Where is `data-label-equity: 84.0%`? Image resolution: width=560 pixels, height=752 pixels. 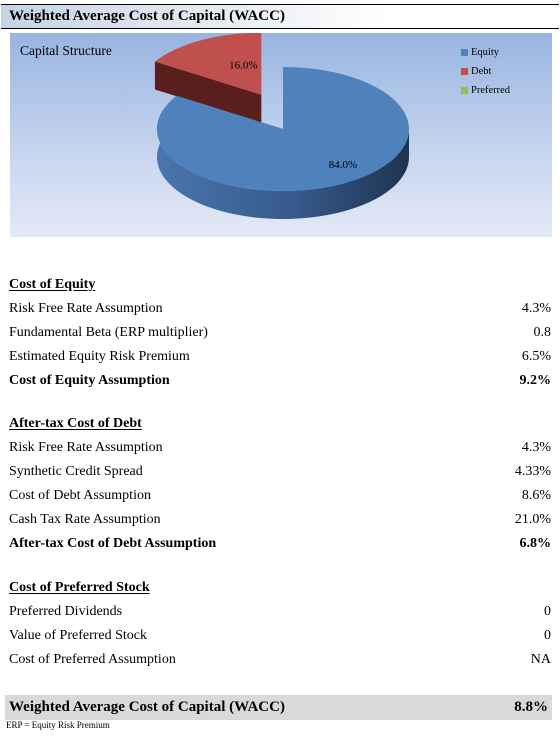 data-label-equity: 84.0% is located at coordinates (343, 165).